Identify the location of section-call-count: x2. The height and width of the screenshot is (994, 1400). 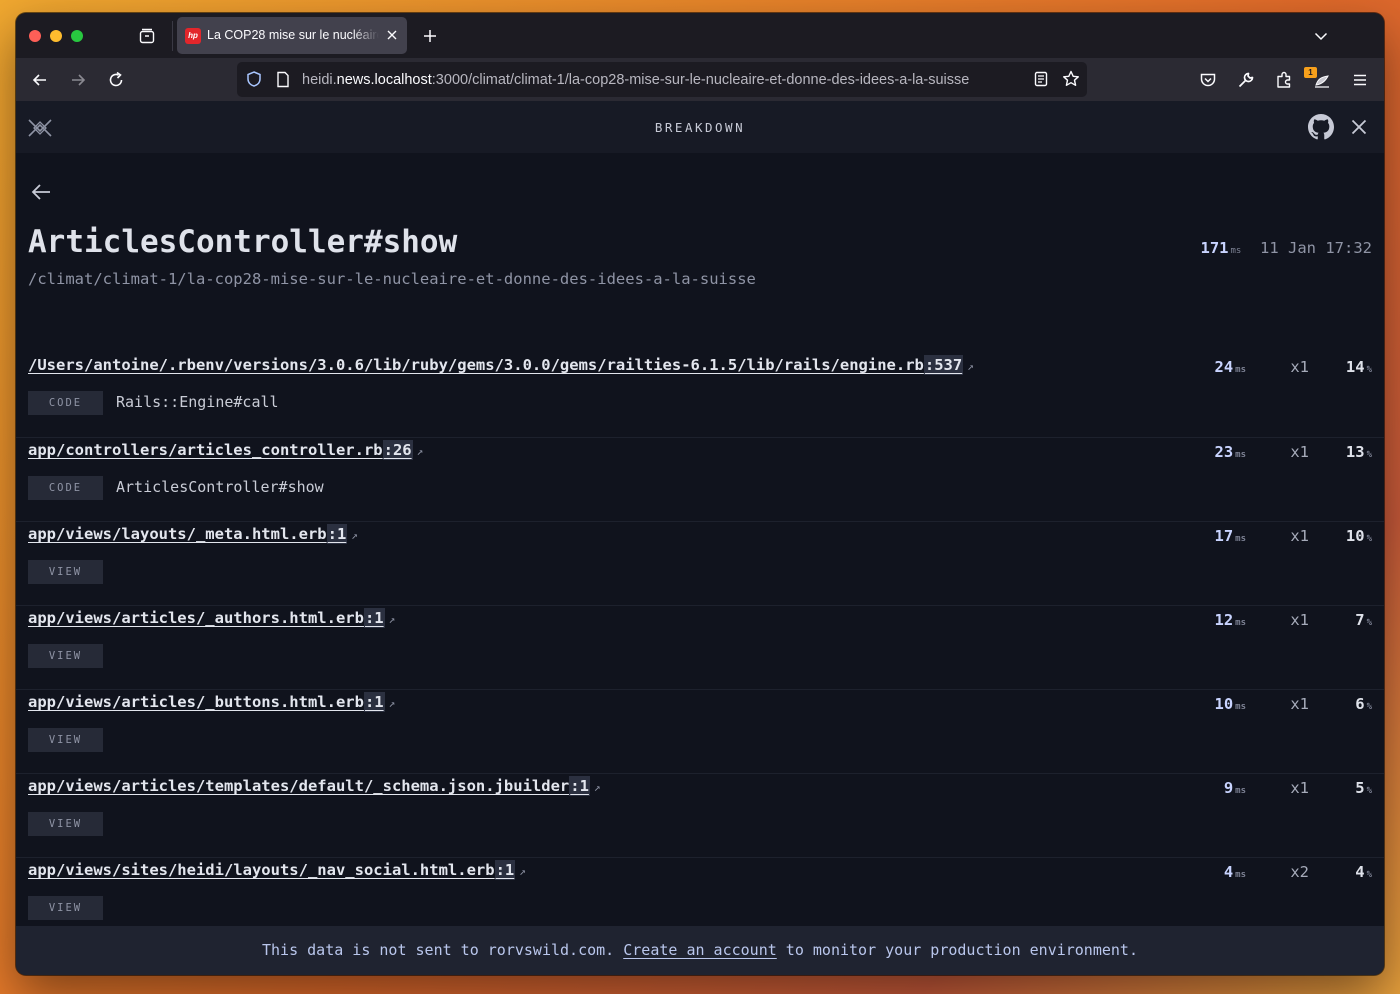
(1299, 872).